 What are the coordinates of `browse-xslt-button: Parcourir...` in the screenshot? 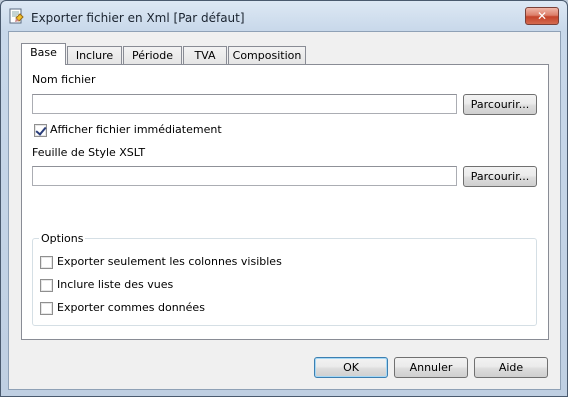 It's located at (500, 176).